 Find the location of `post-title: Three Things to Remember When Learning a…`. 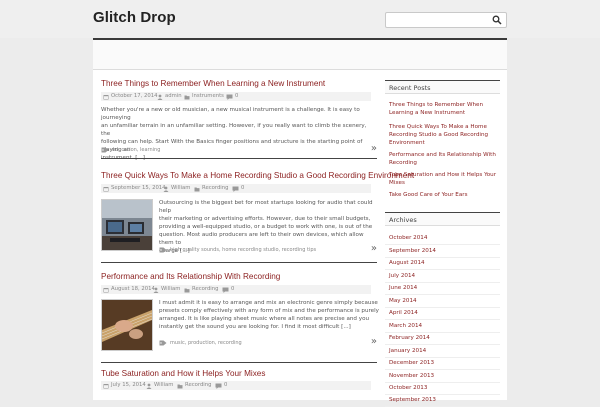

post-title: Three Things to Remember When Learning a… is located at coordinates (236, 84).